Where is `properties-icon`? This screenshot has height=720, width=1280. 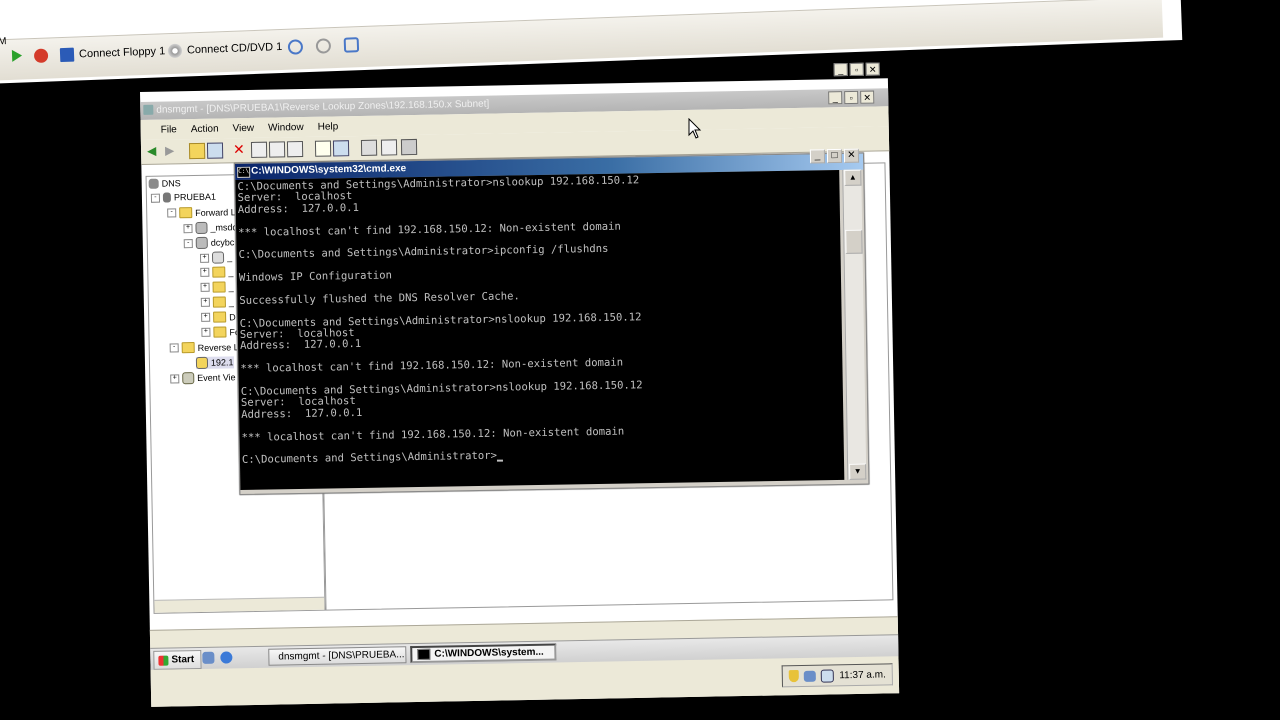 properties-icon is located at coordinates (259, 149).